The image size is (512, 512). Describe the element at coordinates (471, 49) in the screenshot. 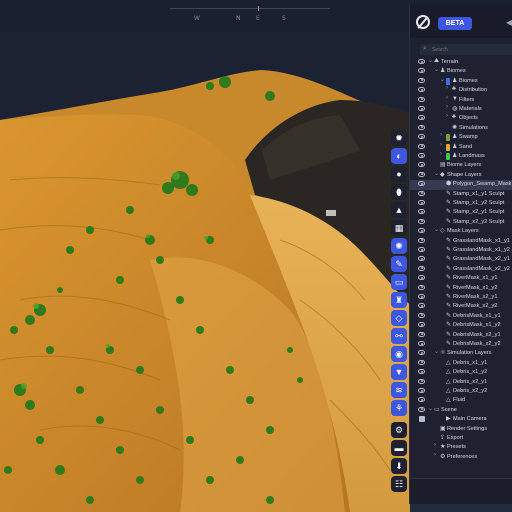

I see `search-input` at that location.